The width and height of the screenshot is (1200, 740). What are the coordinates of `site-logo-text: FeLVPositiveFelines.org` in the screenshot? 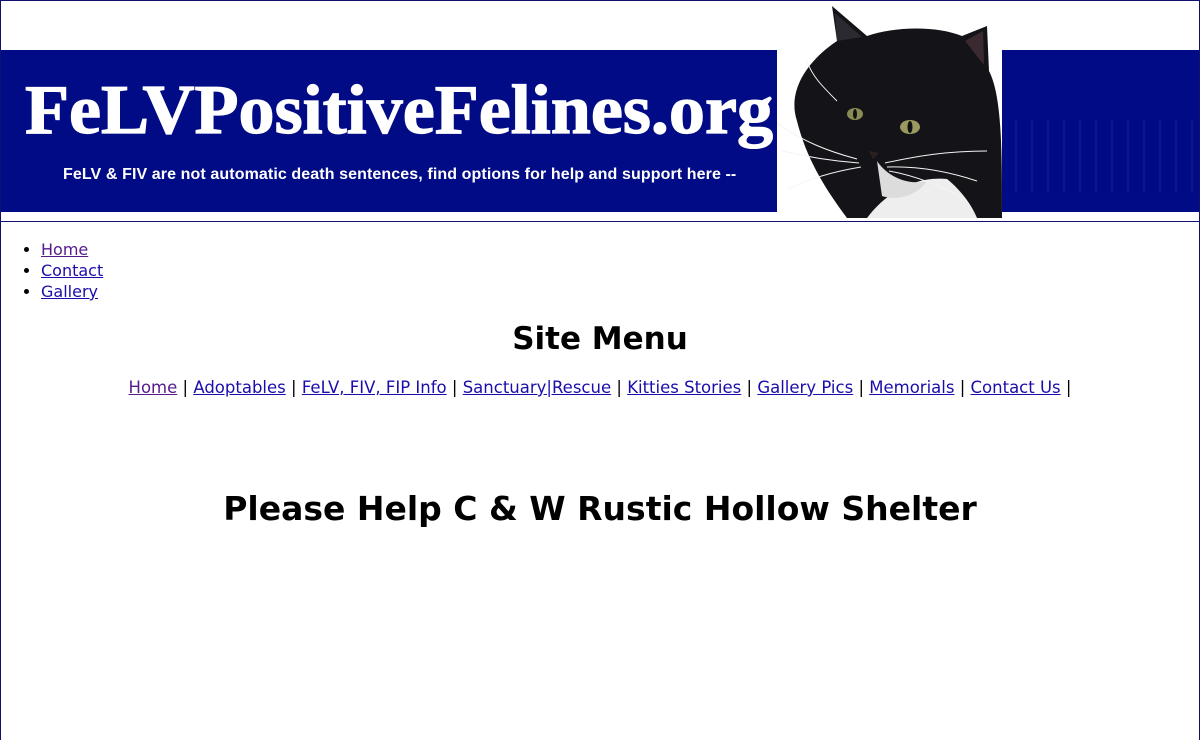 It's located at (399, 110).